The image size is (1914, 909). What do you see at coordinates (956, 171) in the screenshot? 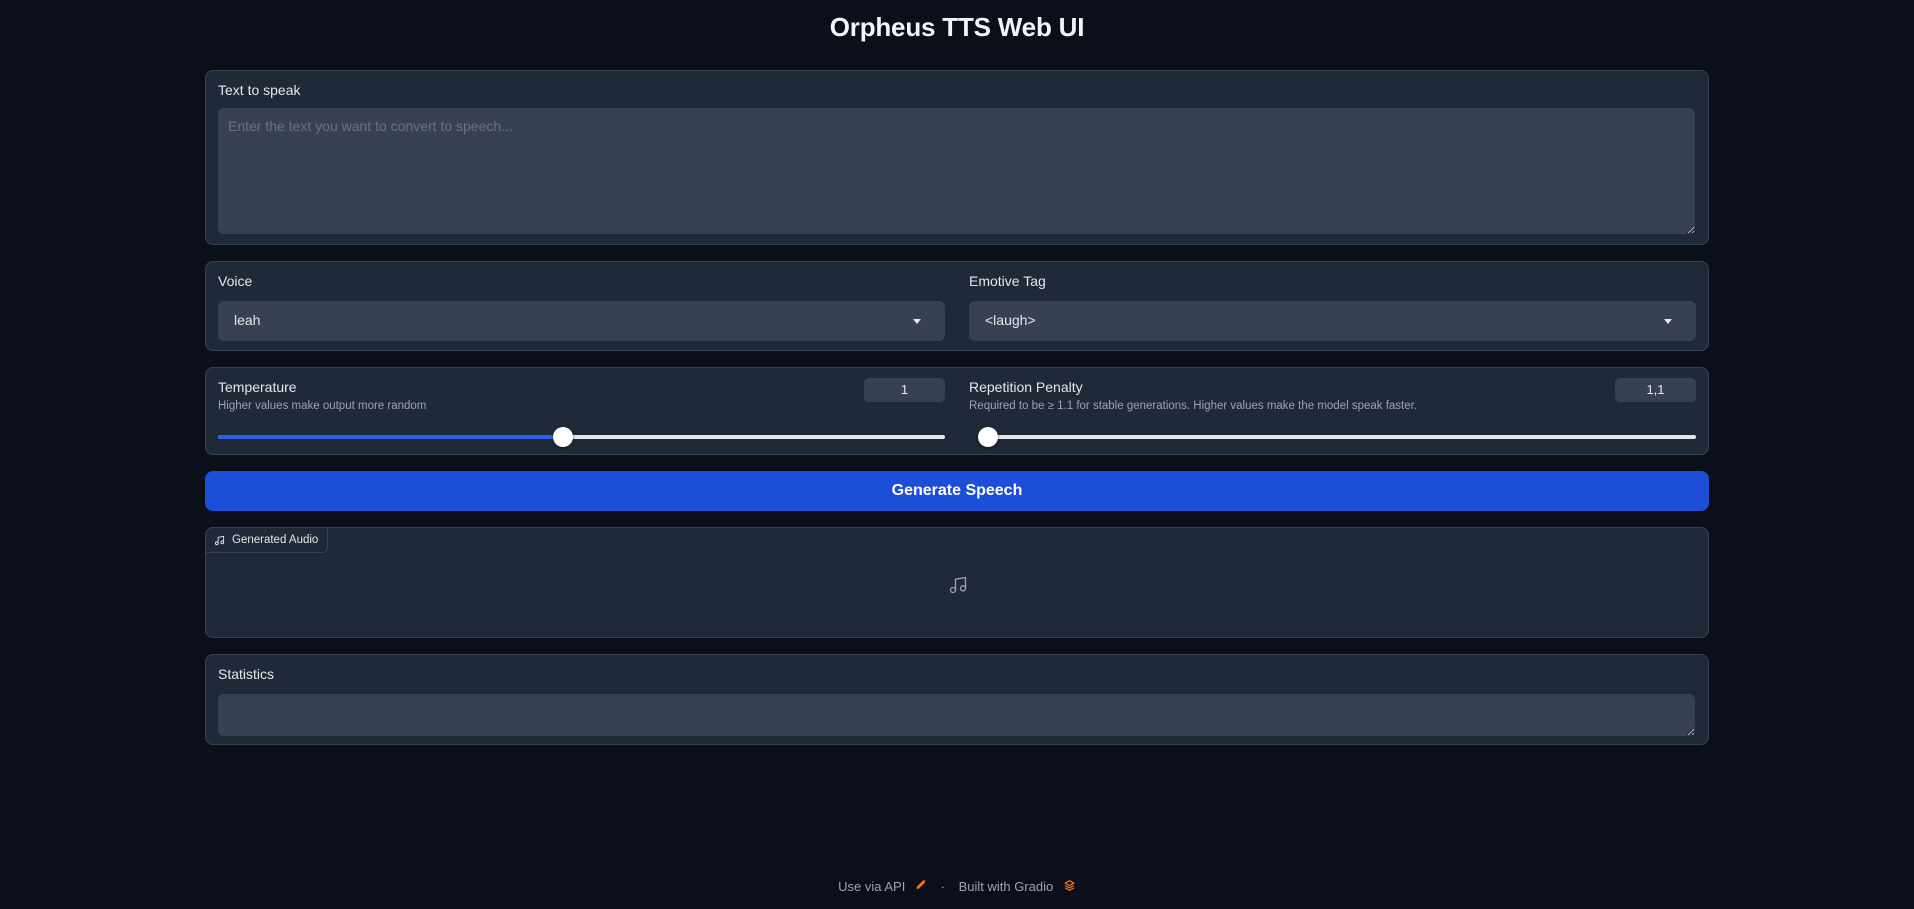
I see `text-input-field` at bounding box center [956, 171].